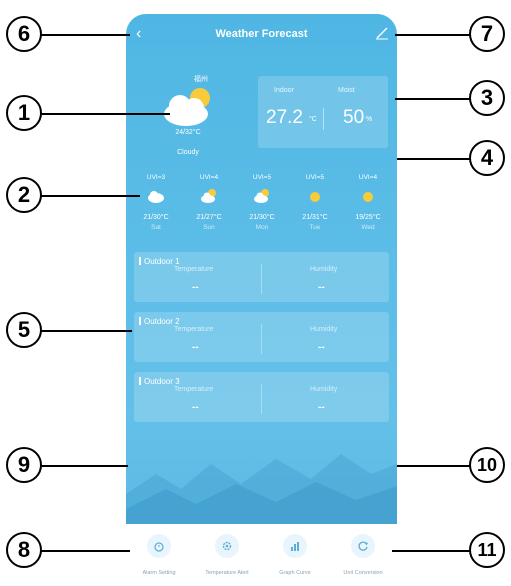 The width and height of the screenshot is (511, 586). What do you see at coordinates (24, 465) in the screenshot?
I see `callout-9: 9` at bounding box center [24, 465].